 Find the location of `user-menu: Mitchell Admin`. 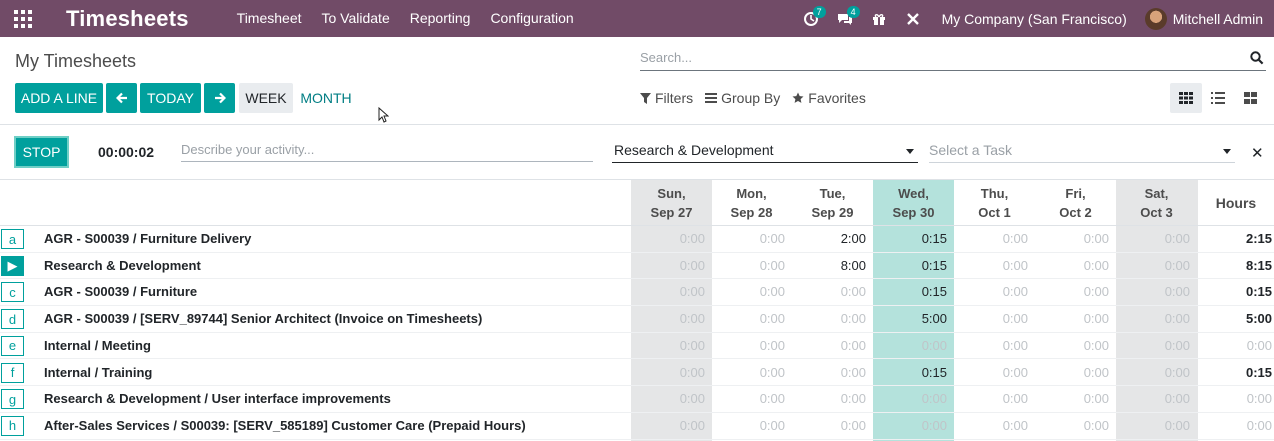

user-menu: Mitchell Admin is located at coordinates (1203, 18).